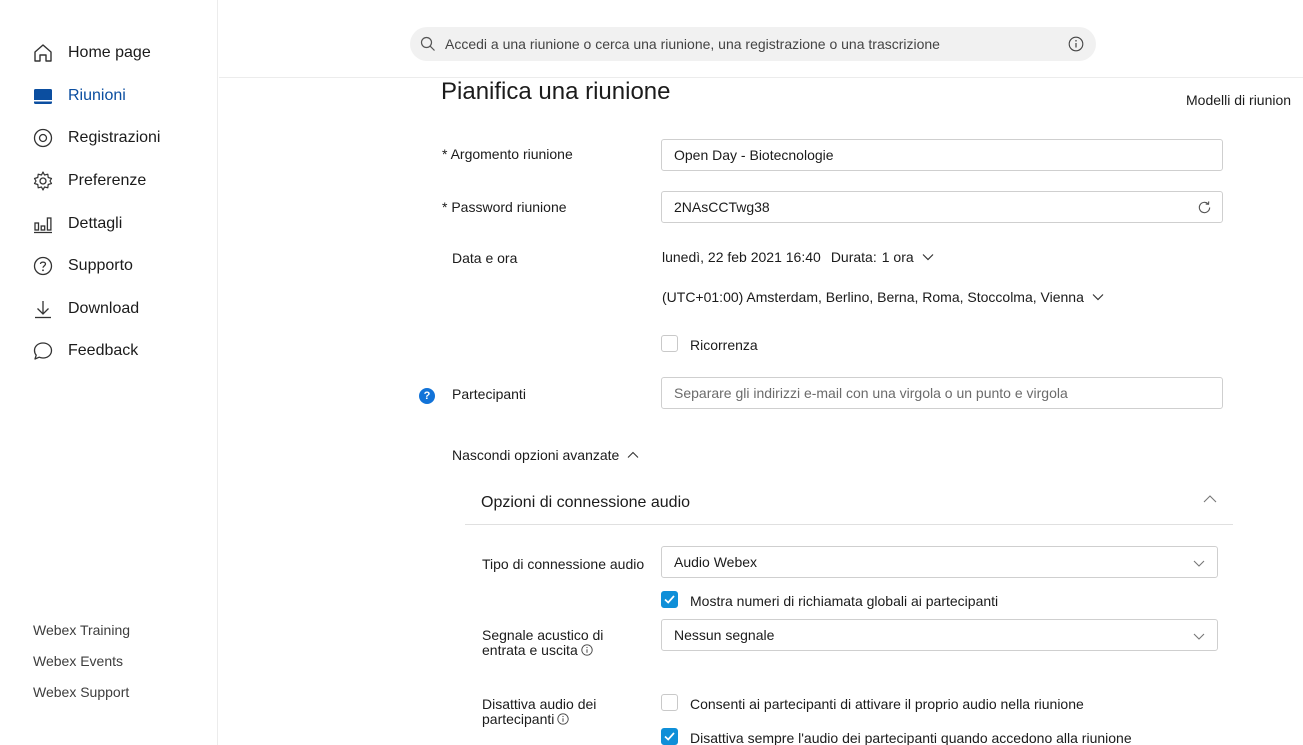  I want to click on datetime-row: lunedì, 22 feb 2021 16:40 Durata: 1 ora, so click(798, 257).